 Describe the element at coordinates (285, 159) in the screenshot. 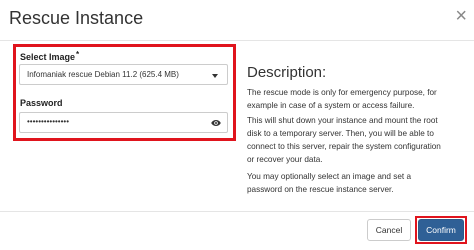

I see `description-line: or recover your data.` at that location.